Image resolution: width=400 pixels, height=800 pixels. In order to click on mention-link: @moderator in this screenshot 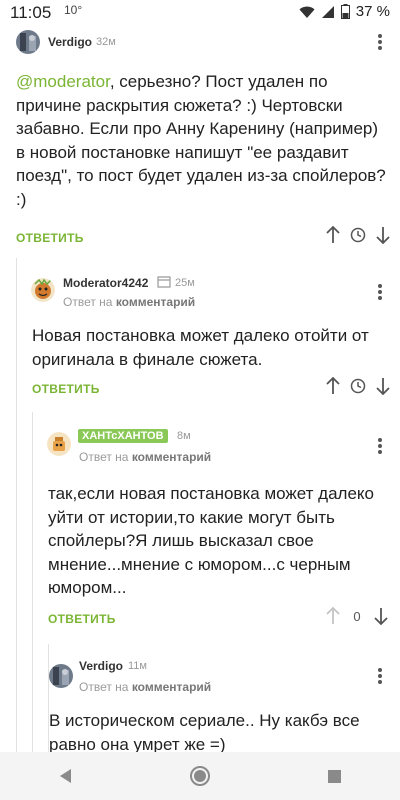, I will do `click(63, 81)`.